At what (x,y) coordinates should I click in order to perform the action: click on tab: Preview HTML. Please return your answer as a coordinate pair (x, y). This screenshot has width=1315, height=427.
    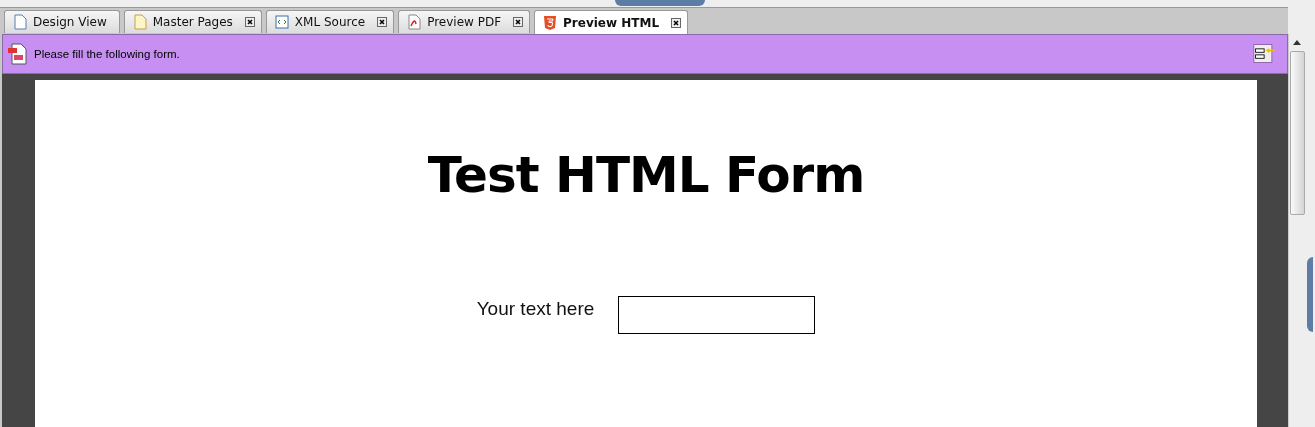
    Looking at the image, I should click on (611, 22).